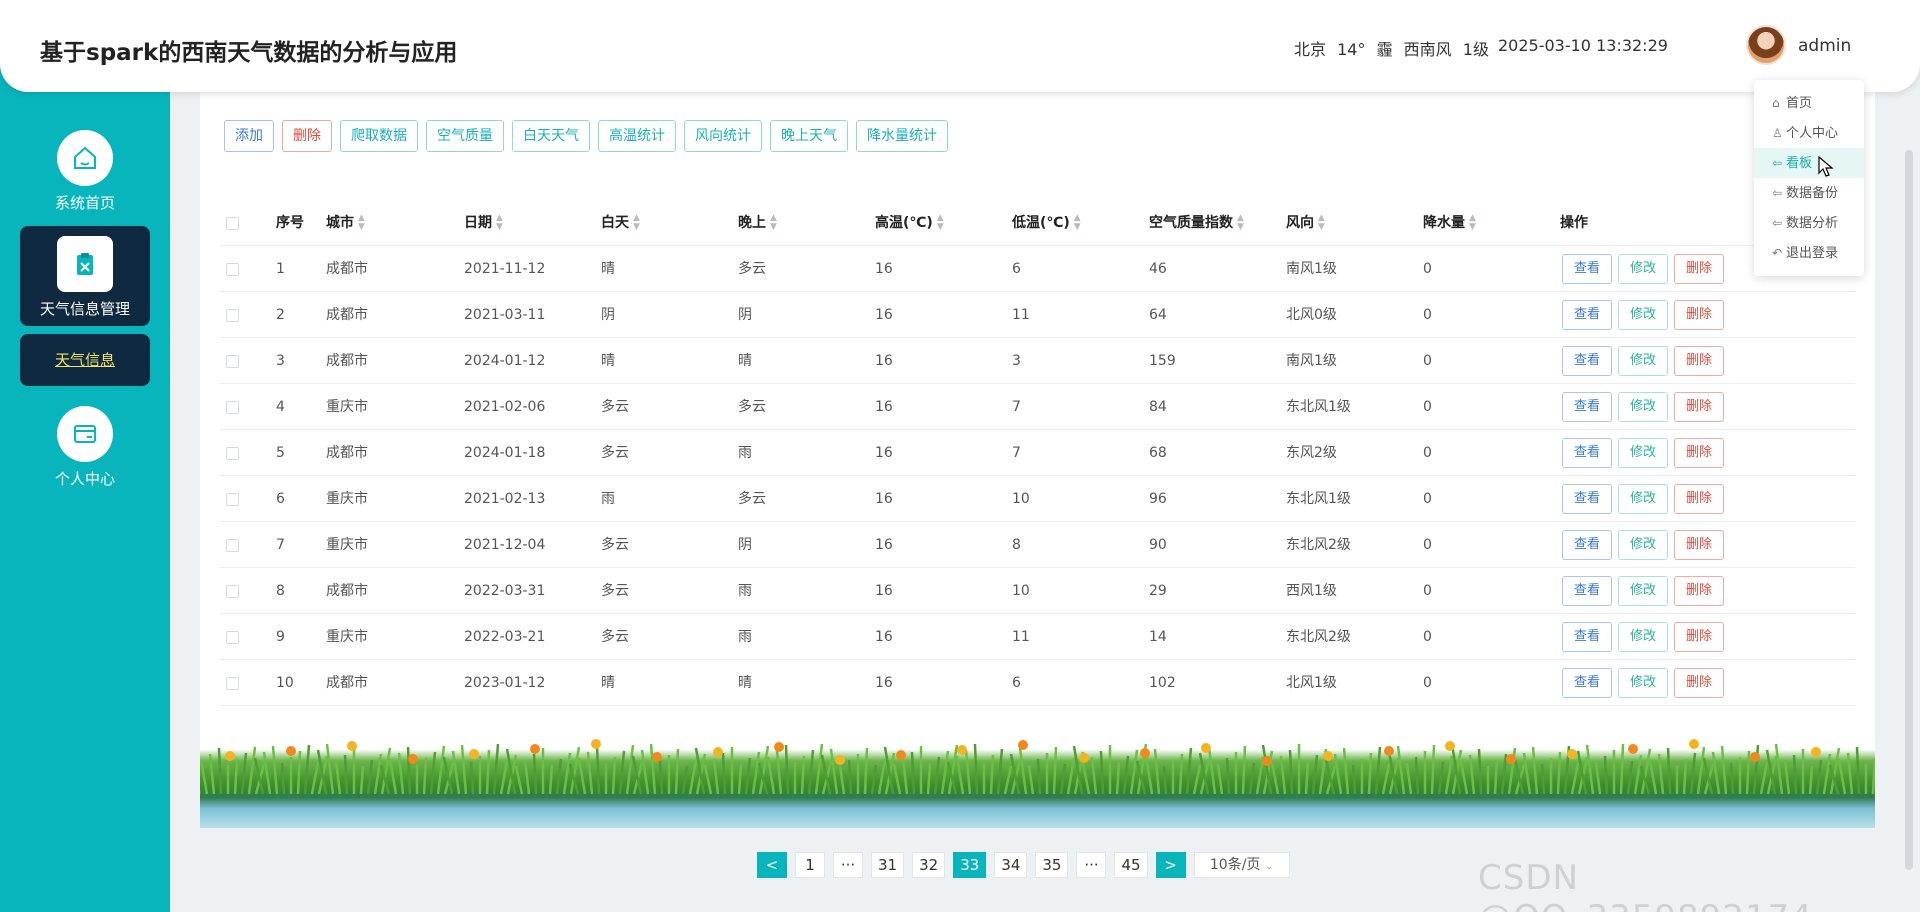  I want to click on column-header-date: 日期 ▲ ▼, so click(483, 223).